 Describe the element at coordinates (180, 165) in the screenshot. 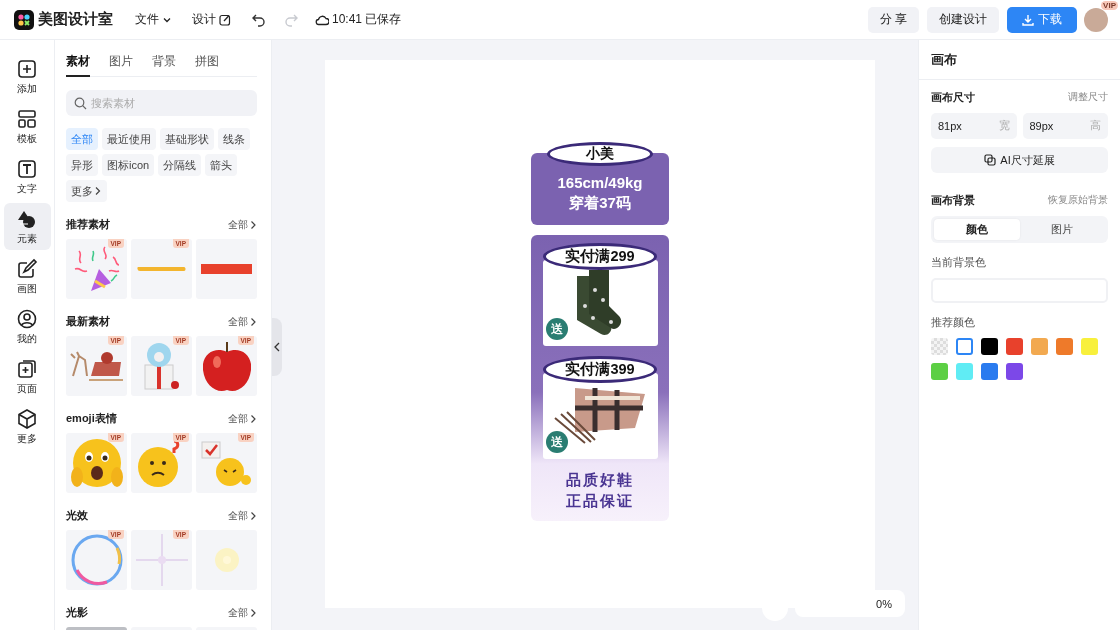

I see `category-chip: 分隔线` at that location.